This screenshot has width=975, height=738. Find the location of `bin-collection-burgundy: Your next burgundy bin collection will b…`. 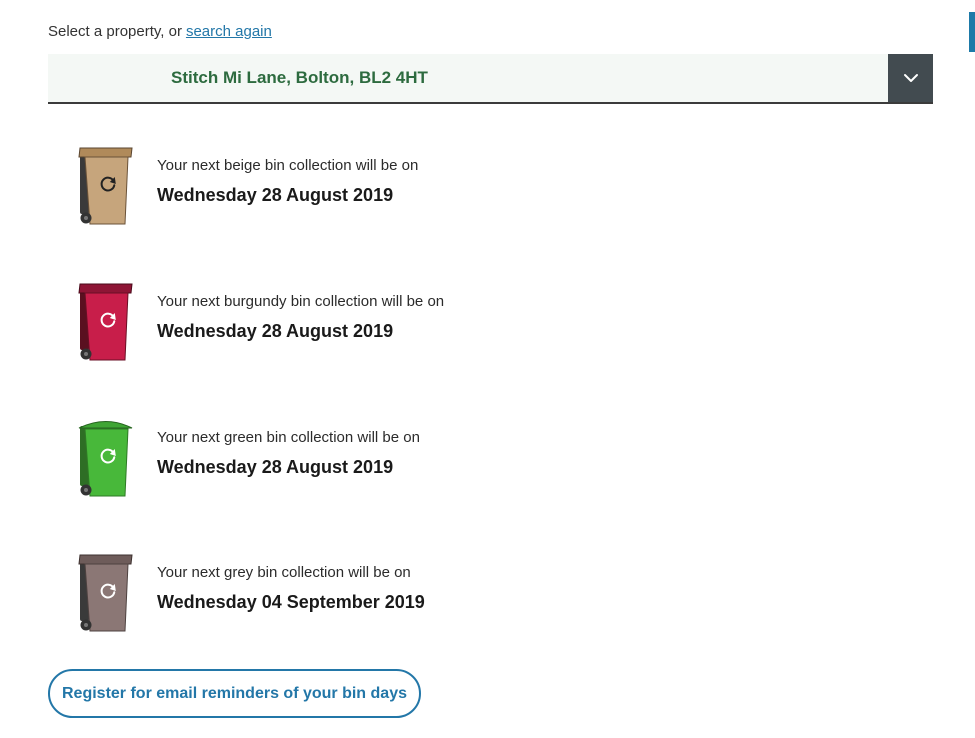

bin-collection-burgundy: Your next burgundy bin collection will b… is located at coordinates (326, 322).